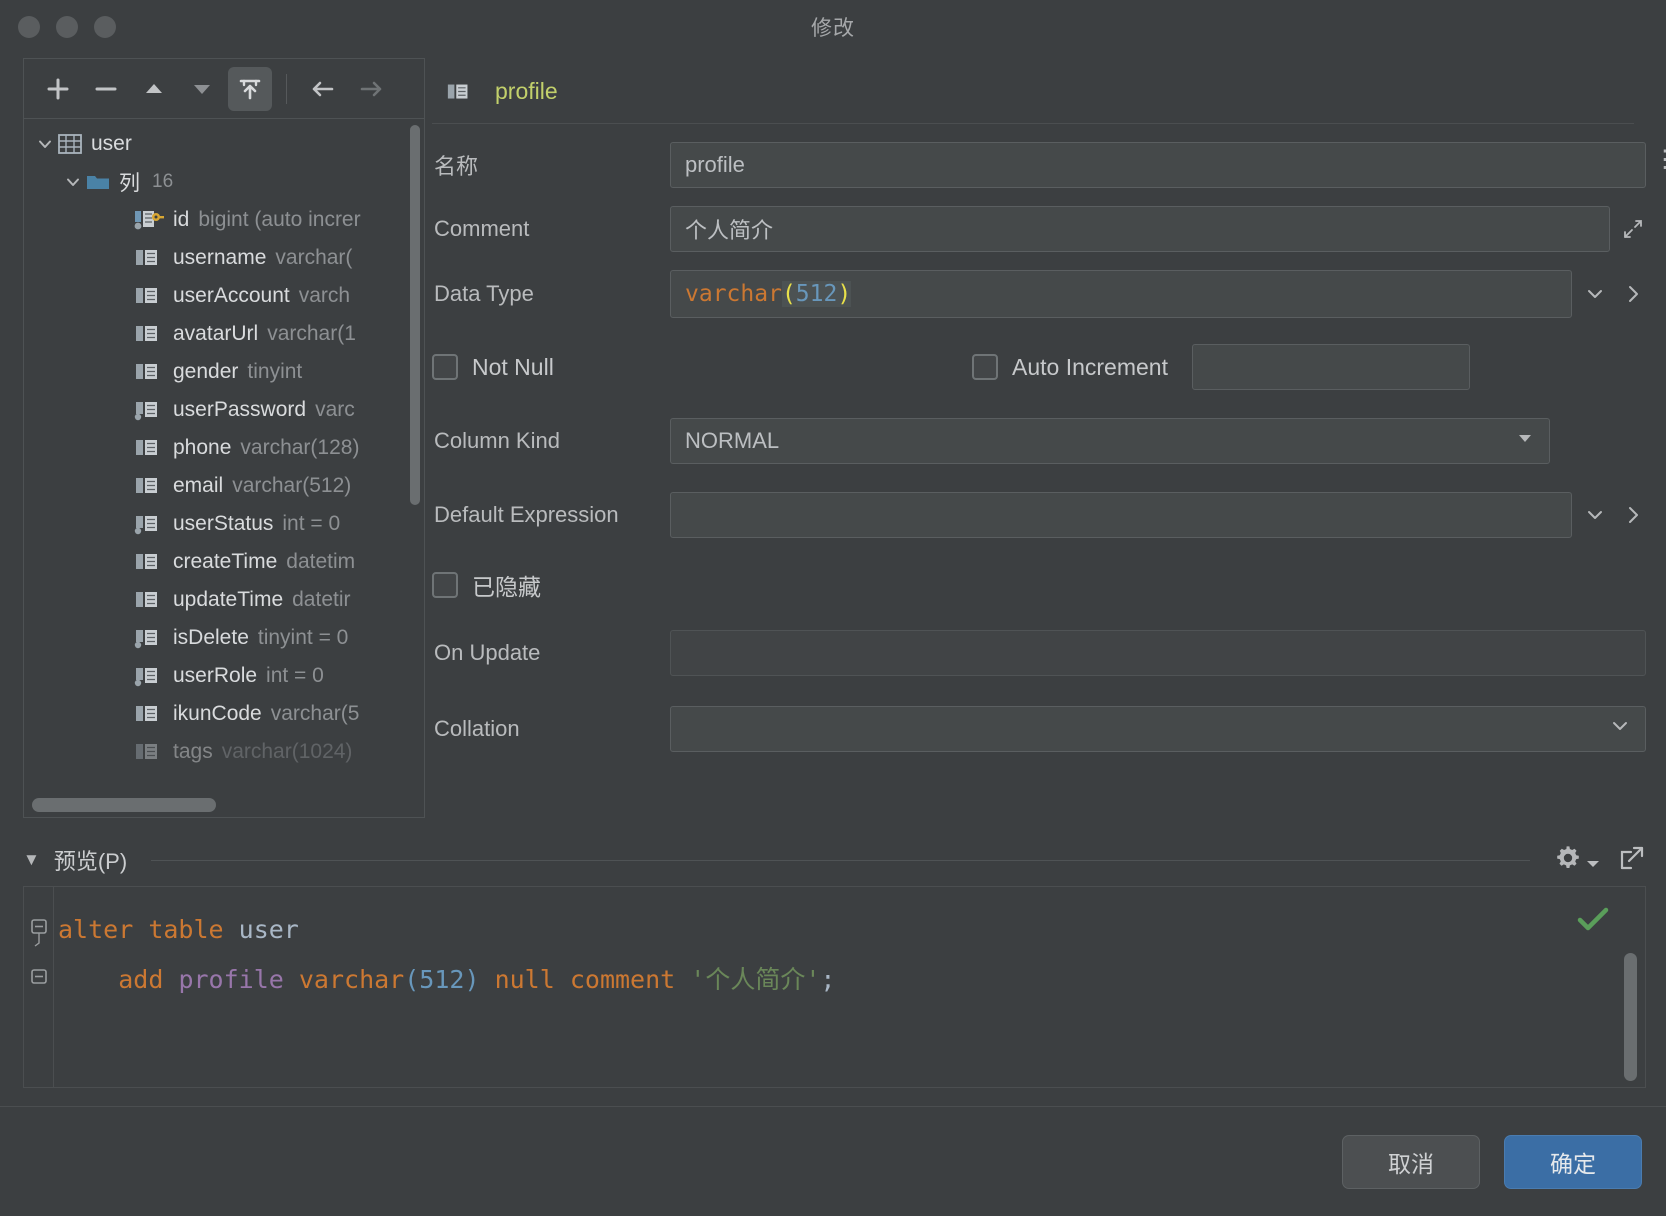  Describe the element at coordinates (1573, 1161) in the screenshot. I see `ok-button: 确定` at that location.